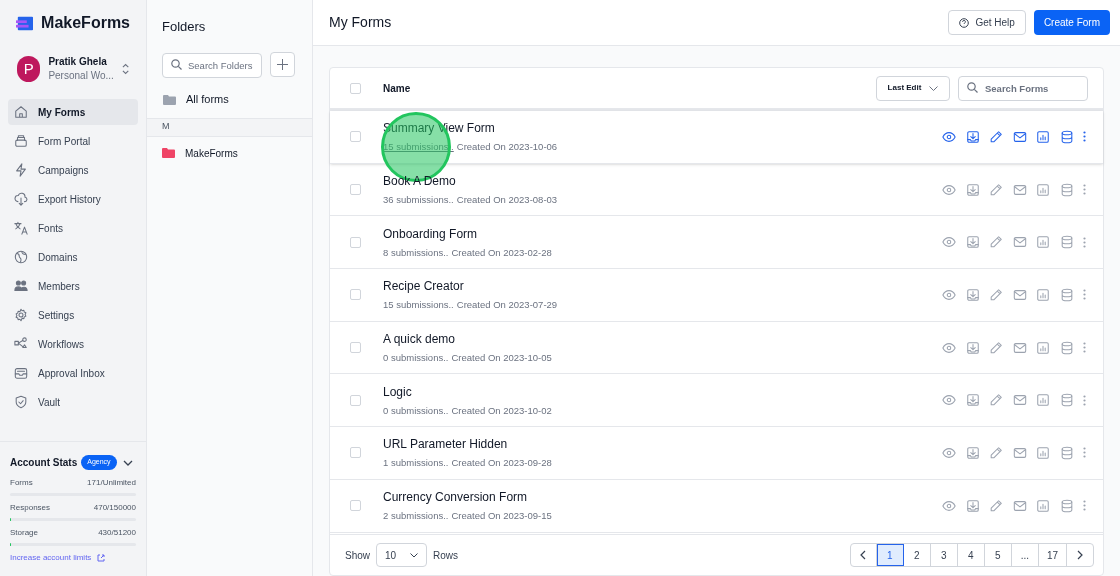 Image resolution: width=1120 pixels, height=576 pixels. Describe the element at coordinates (467, 497) in the screenshot. I see `form-name: Currency Conversion Form` at that location.